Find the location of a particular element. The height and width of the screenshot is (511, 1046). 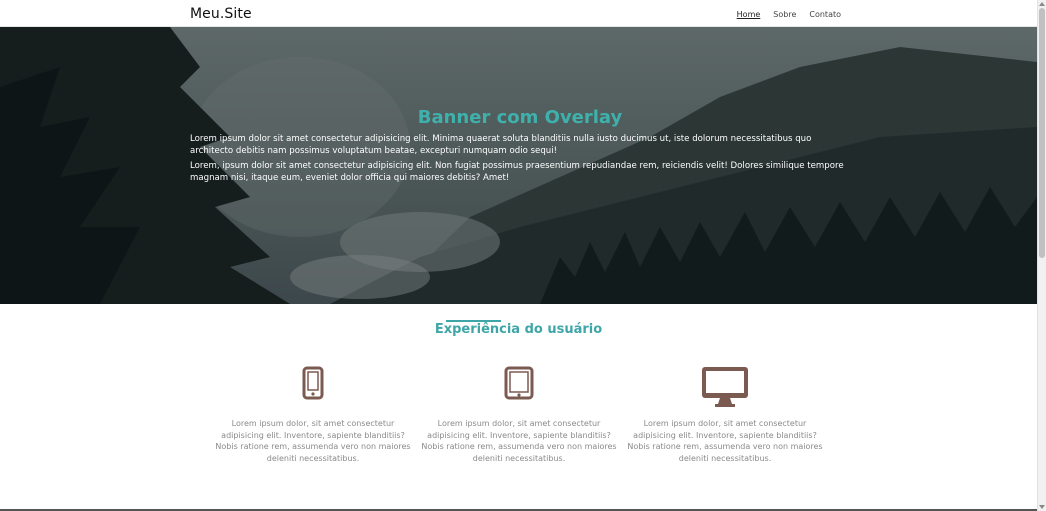

scroll-down-arrow-icon is located at coordinates (1042, 507).